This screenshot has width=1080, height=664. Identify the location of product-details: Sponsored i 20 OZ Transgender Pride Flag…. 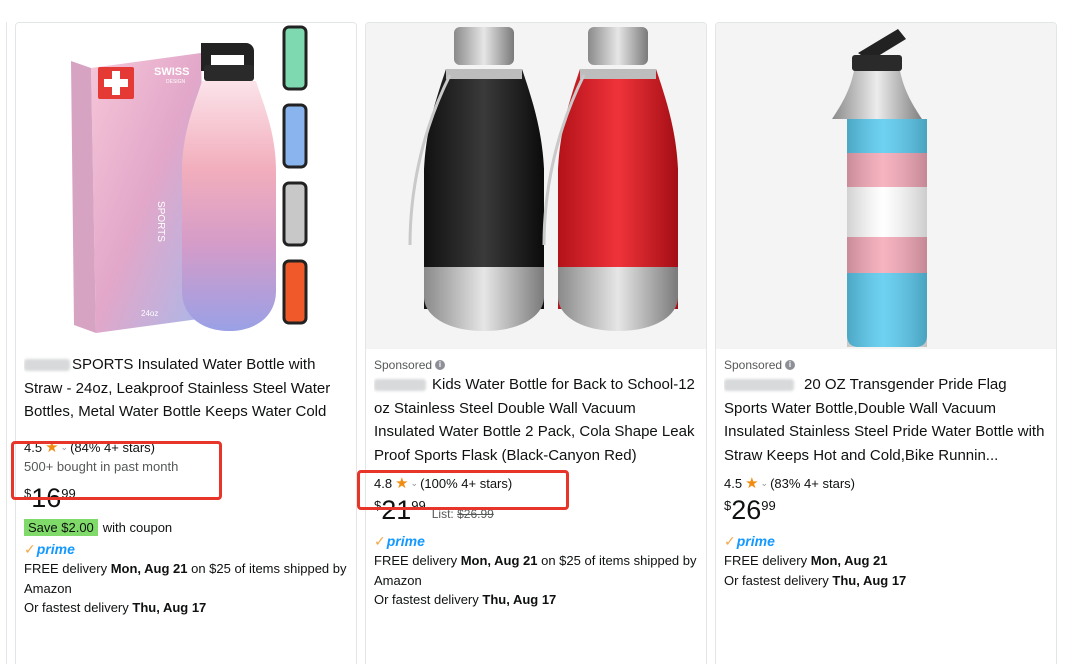
(886, 471).